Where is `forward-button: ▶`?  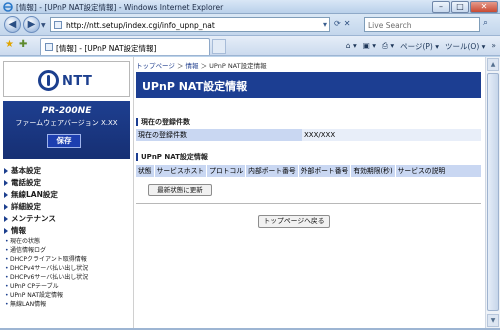 forward-button: ▶ is located at coordinates (31, 24).